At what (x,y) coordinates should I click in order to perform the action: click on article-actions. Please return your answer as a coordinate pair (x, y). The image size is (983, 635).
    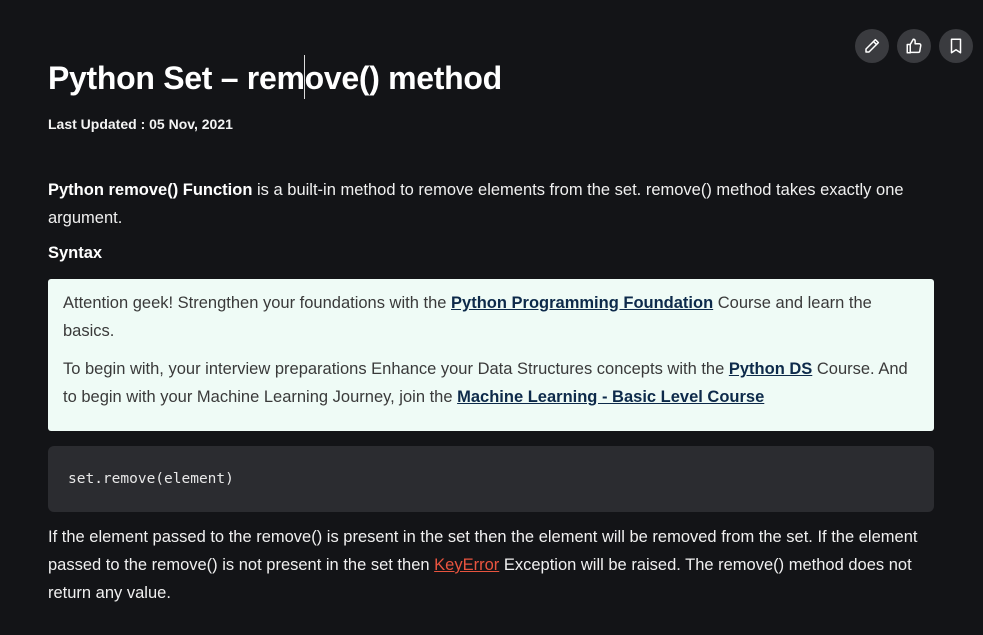
    Looking at the image, I should click on (914, 46).